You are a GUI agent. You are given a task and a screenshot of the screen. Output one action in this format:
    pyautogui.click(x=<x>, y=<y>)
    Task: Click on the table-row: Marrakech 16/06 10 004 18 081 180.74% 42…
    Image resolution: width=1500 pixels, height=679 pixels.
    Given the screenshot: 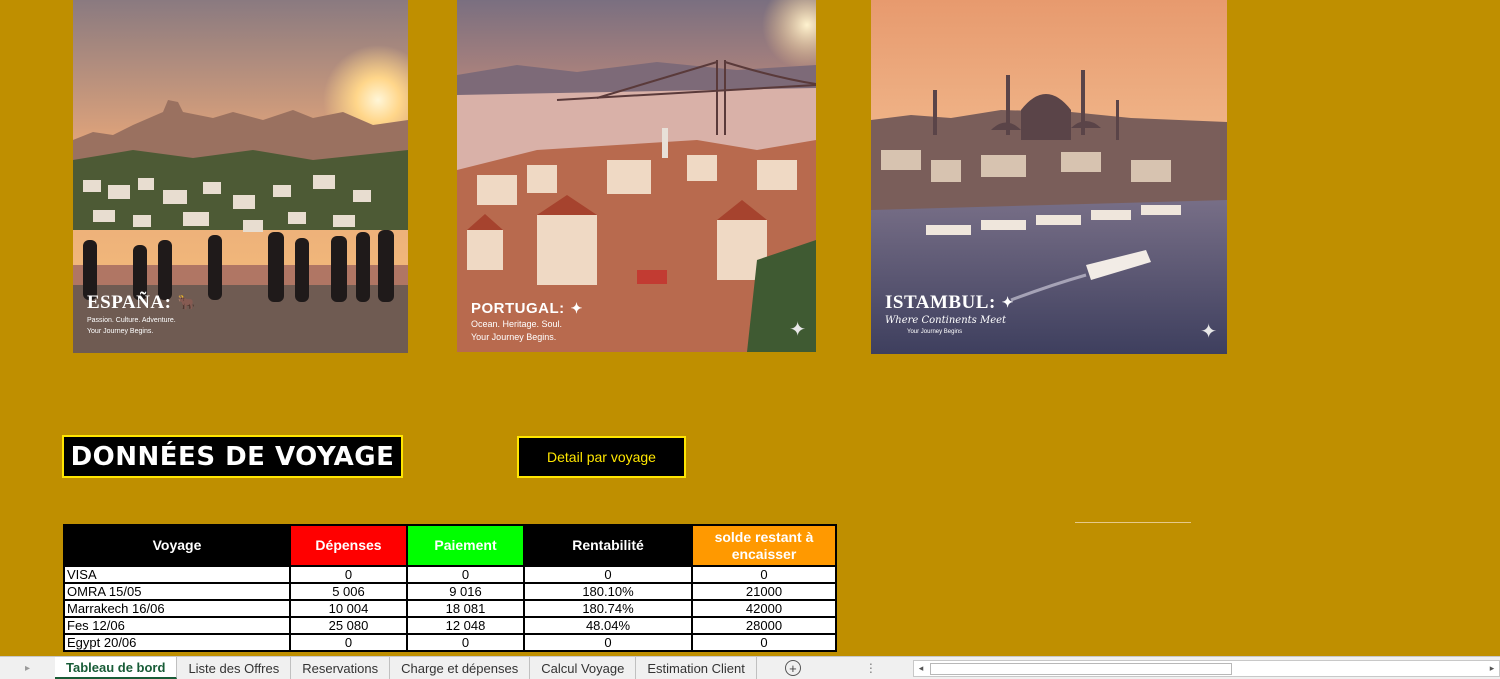 What is the action you would take?
    pyautogui.click(x=450, y=608)
    